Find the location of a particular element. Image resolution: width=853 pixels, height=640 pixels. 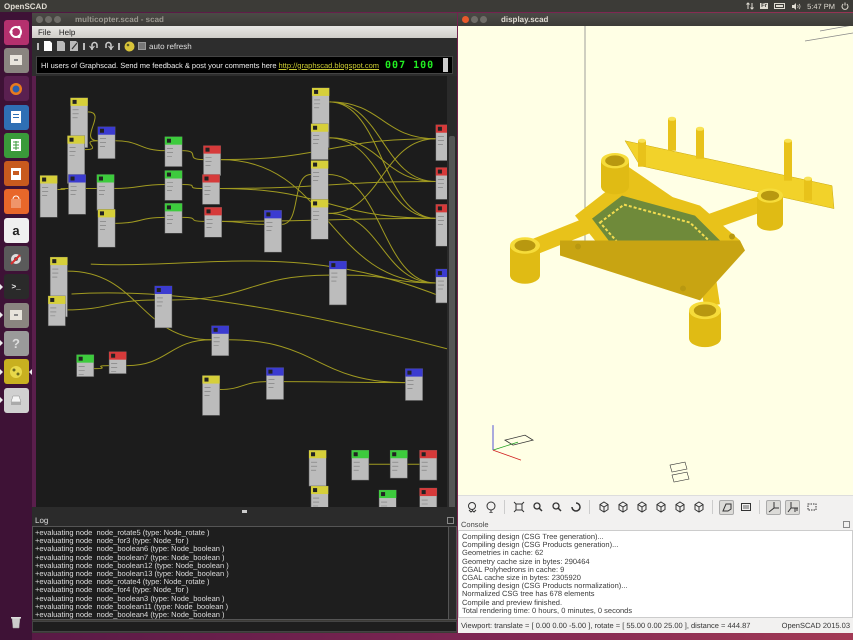

axes-button is located at coordinates (773, 507).